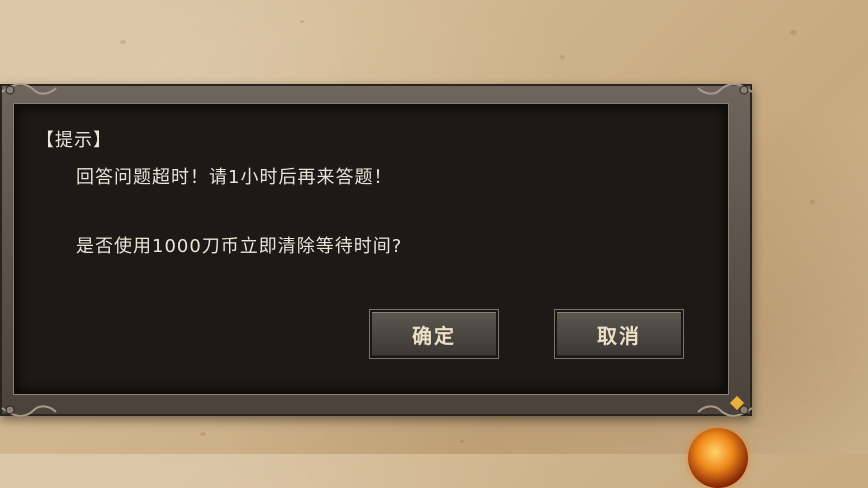 This screenshot has width=868, height=488. I want to click on confirm-button: 确定, so click(434, 334).